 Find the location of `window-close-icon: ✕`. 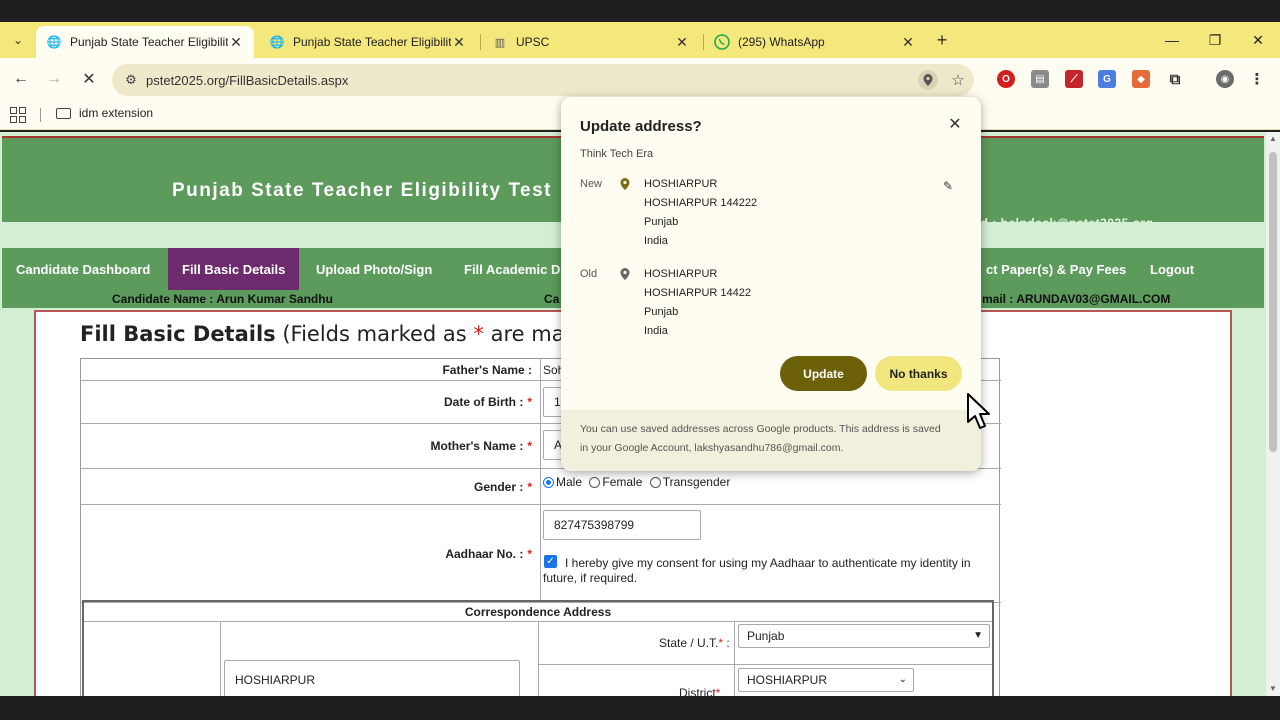

window-close-icon: ✕ is located at coordinates (1258, 40).